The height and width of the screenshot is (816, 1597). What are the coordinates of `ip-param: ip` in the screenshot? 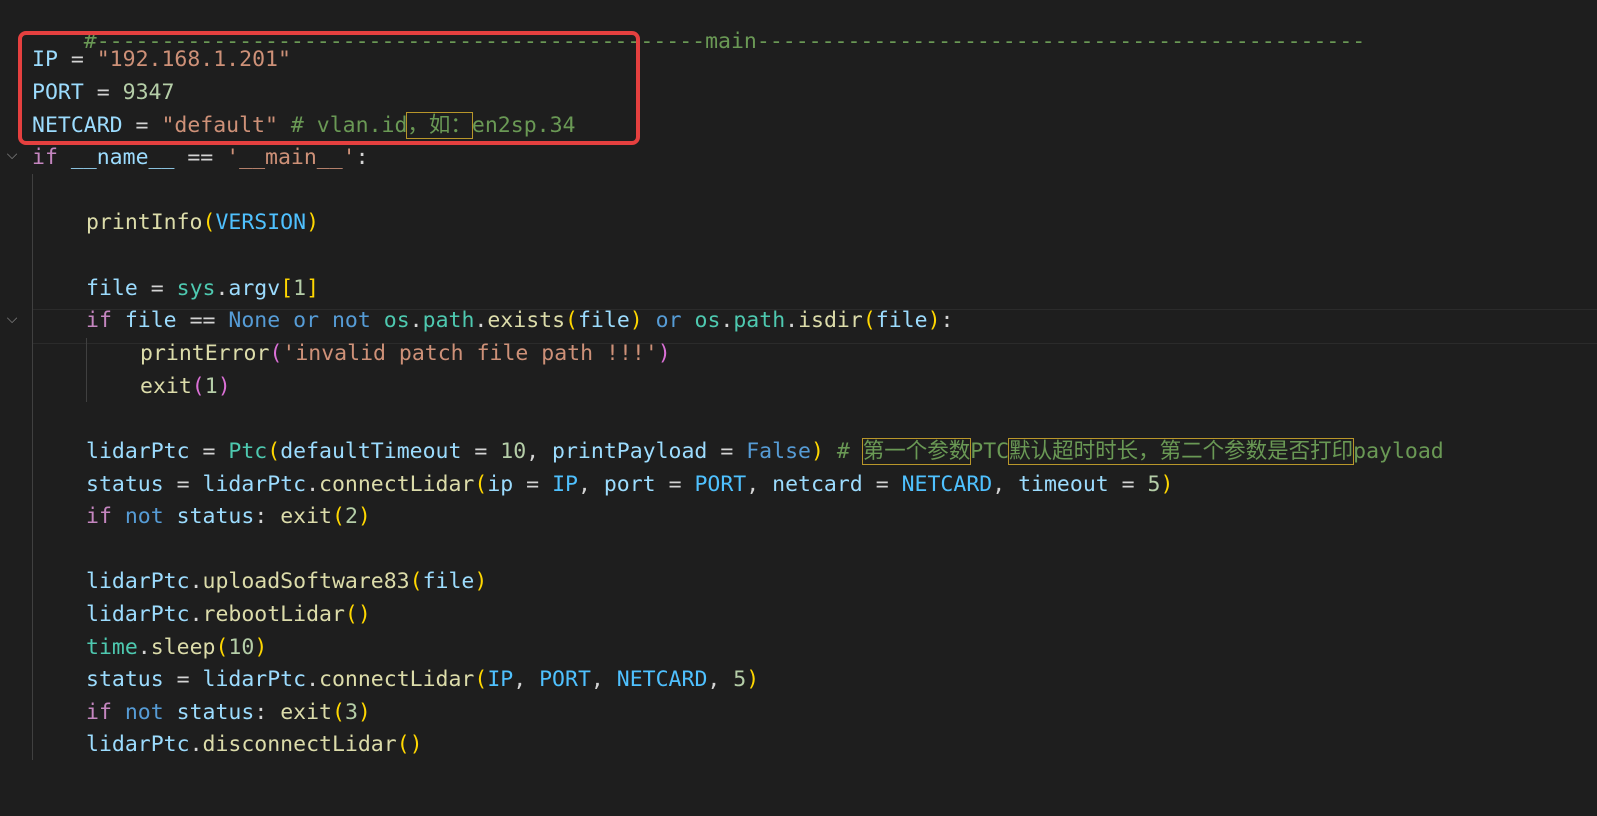 It's located at (500, 484).